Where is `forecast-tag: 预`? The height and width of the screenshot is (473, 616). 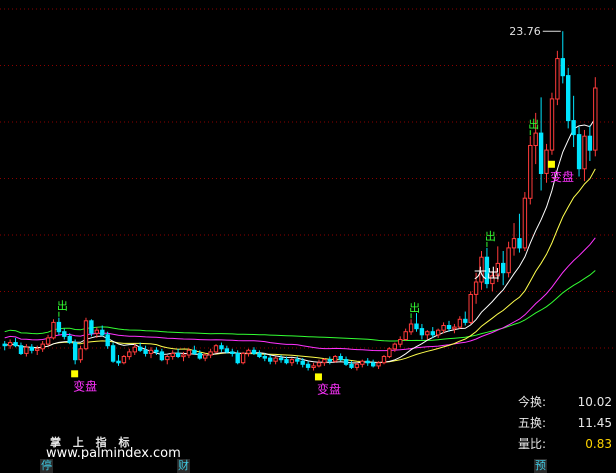
forecast-tag: 预 is located at coordinates (540, 466).